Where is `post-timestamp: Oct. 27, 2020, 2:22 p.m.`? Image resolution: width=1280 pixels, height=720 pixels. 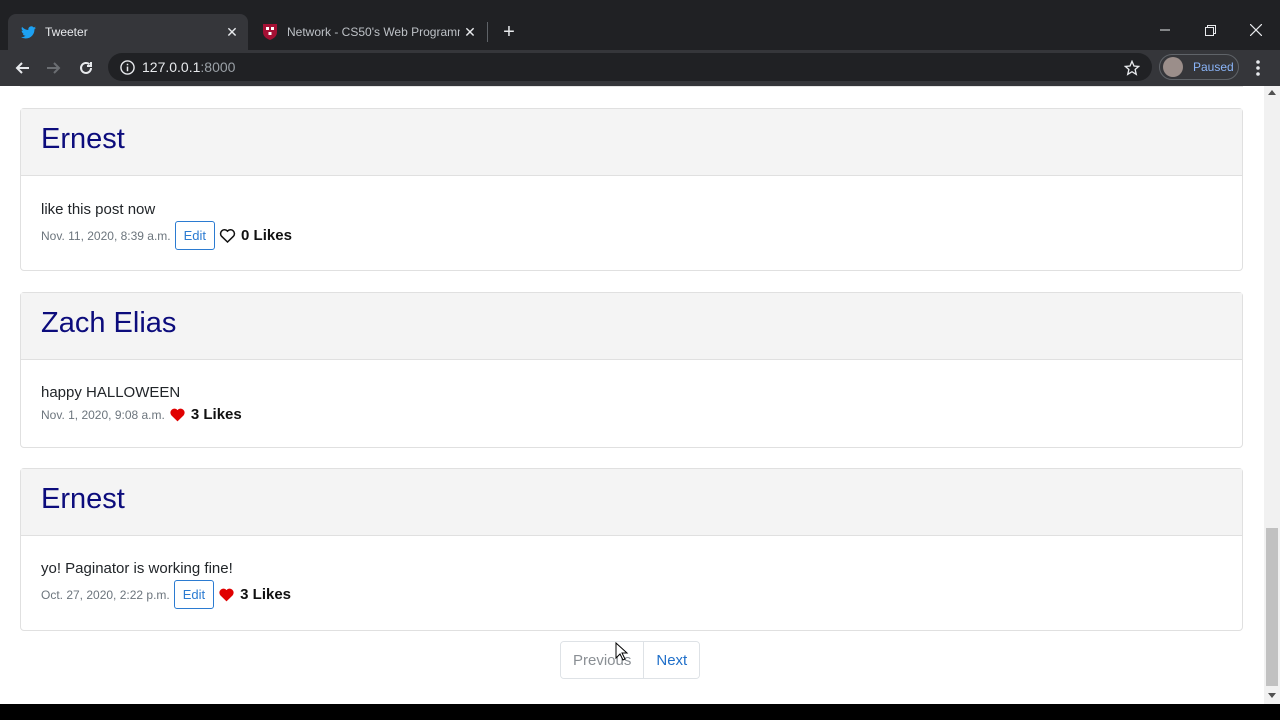 post-timestamp: Oct. 27, 2020, 2:22 p.m. is located at coordinates (105, 594).